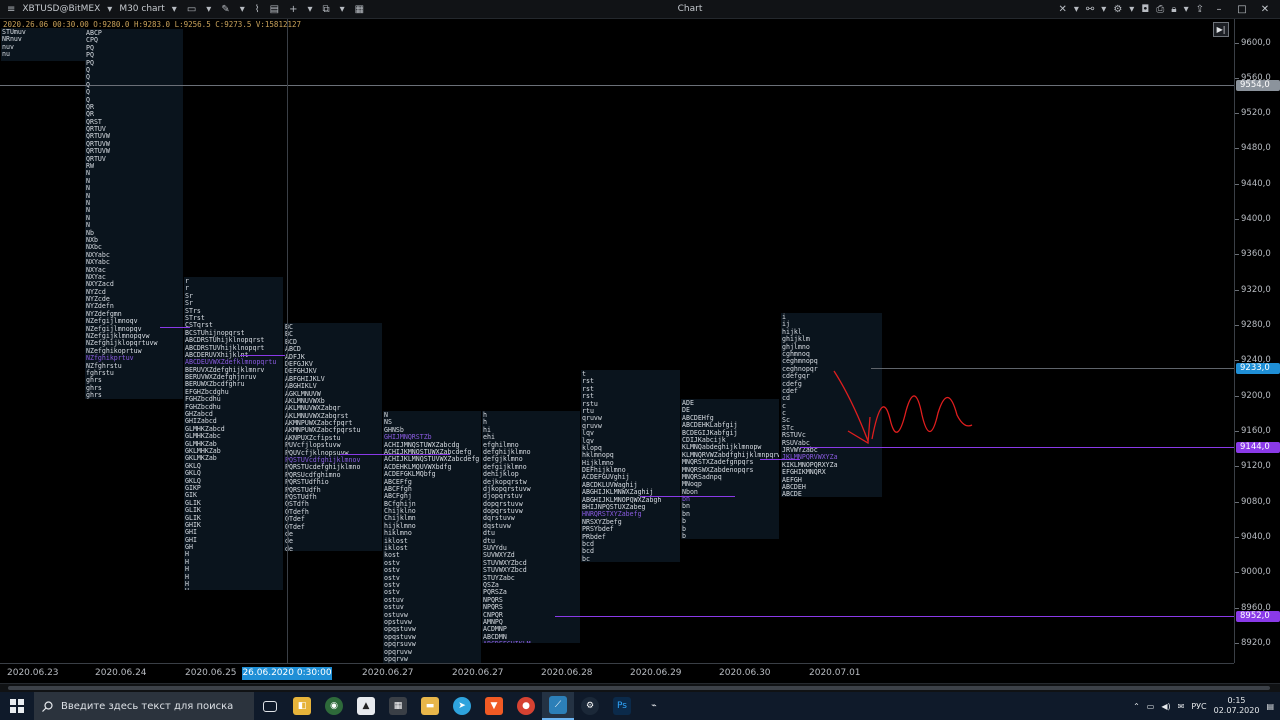  Describe the element at coordinates (1165, 706) in the screenshot. I see `volume-icon: ◀)` at that location.